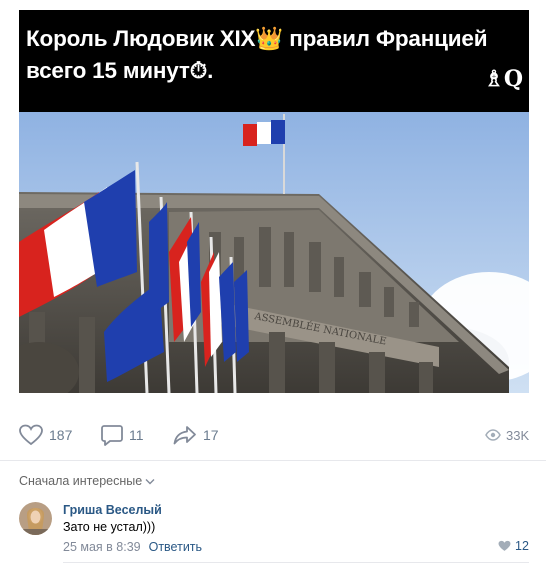 The width and height of the screenshot is (546, 566). I want to click on comments-sort-dropdown: Сначала интересные, so click(87, 481).